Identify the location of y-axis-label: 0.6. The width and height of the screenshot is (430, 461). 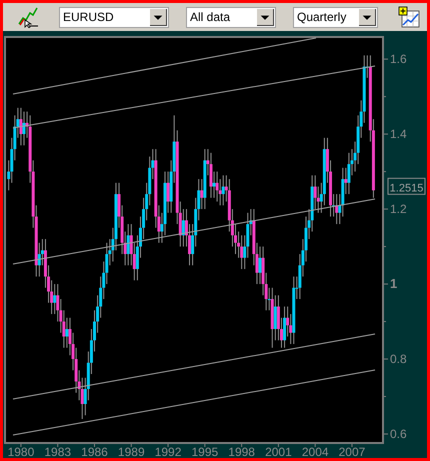
(398, 434).